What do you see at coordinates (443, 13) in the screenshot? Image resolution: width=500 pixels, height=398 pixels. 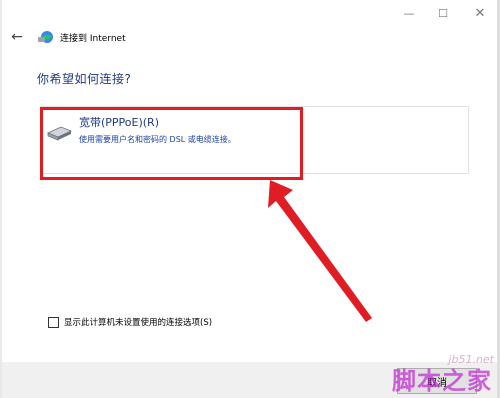 I see `maximize-button: ☐` at bounding box center [443, 13].